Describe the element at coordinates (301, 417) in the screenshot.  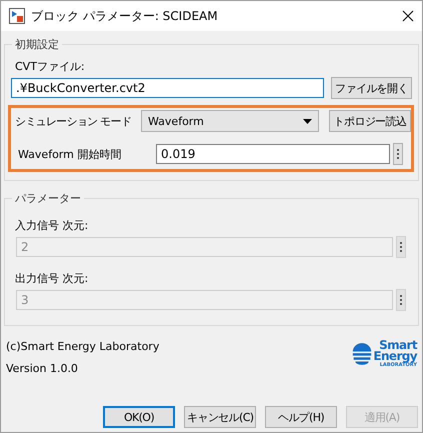
I see `dialog-button: ヘルプ(H)` at that location.